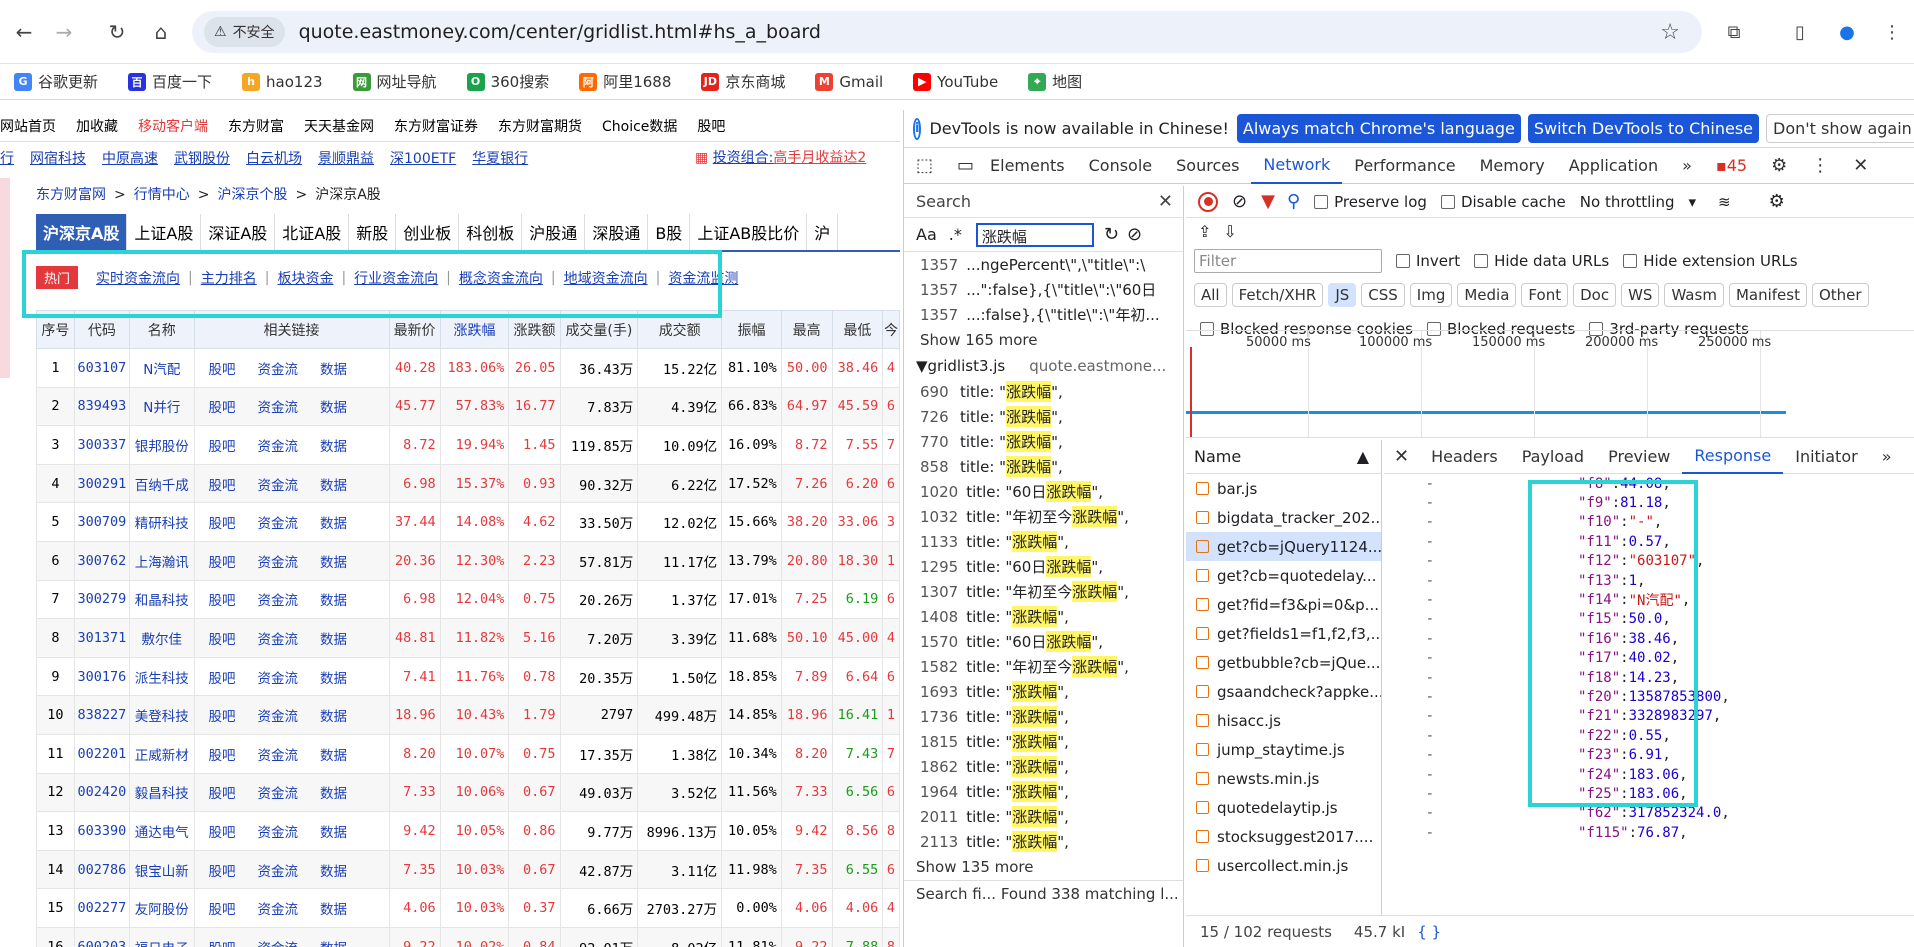 The image size is (1914, 947). What do you see at coordinates (1239, 201) in the screenshot?
I see `clear-icon: ⊘` at bounding box center [1239, 201].